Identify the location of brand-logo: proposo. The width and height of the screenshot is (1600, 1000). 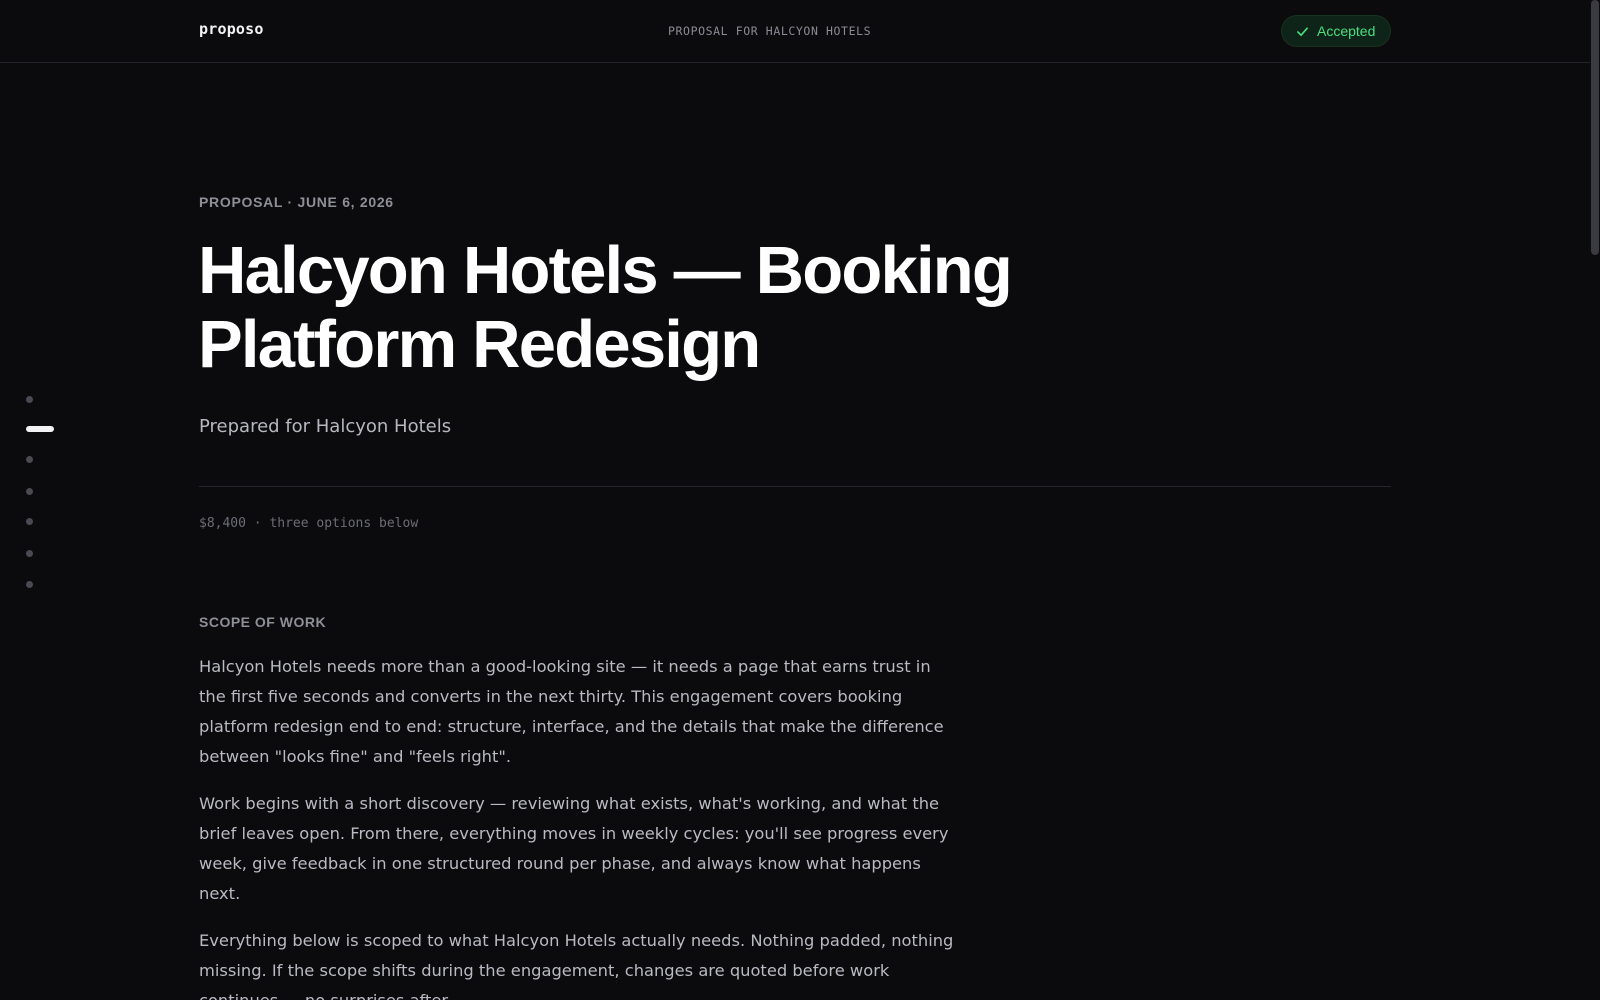
(231, 29).